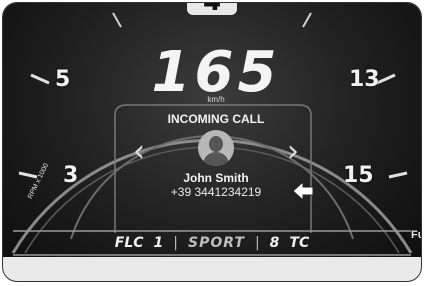 The image size is (426, 286). What do you see at coordinates (216, 72) in the screenshot?
I see `speed-readout: 165` at bounding box center [216, 72].